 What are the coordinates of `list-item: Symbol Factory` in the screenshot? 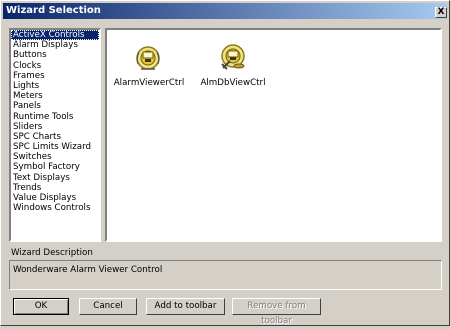 It's located at (55, 167).